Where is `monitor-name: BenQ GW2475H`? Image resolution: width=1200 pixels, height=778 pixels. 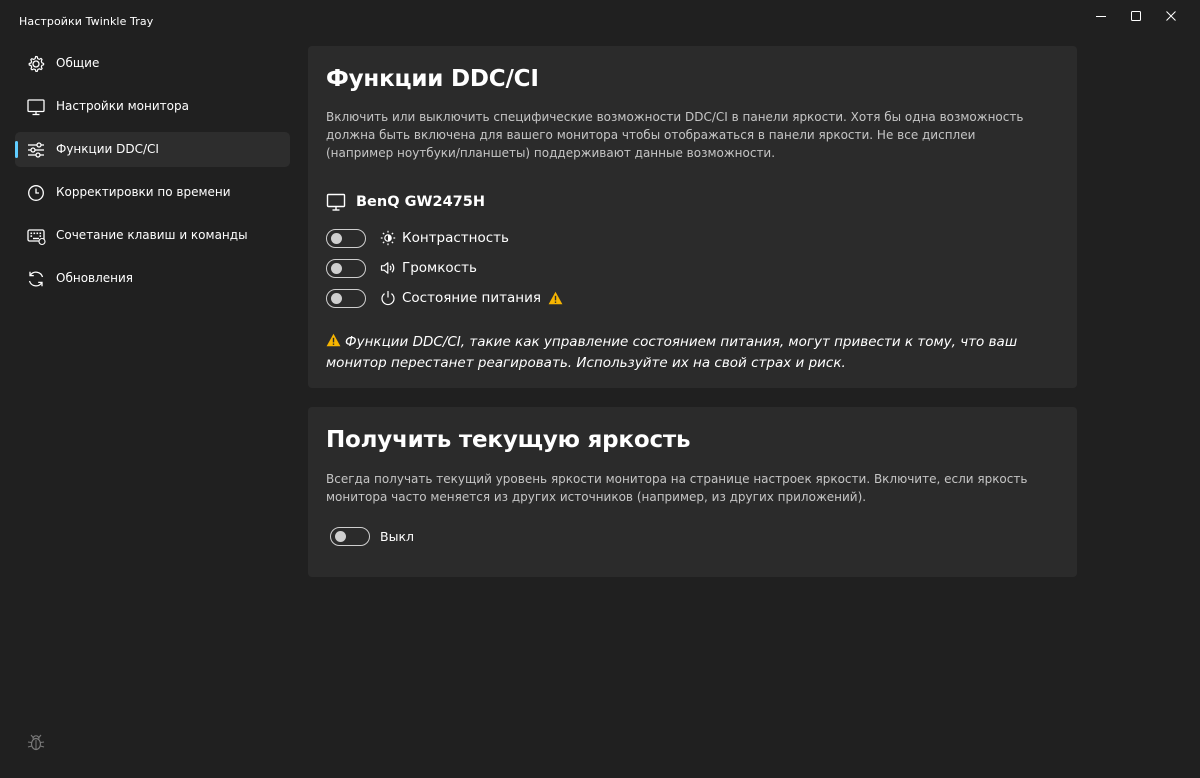
monitor-name: BenQ GW2475H is located at coordinates (420, 202).